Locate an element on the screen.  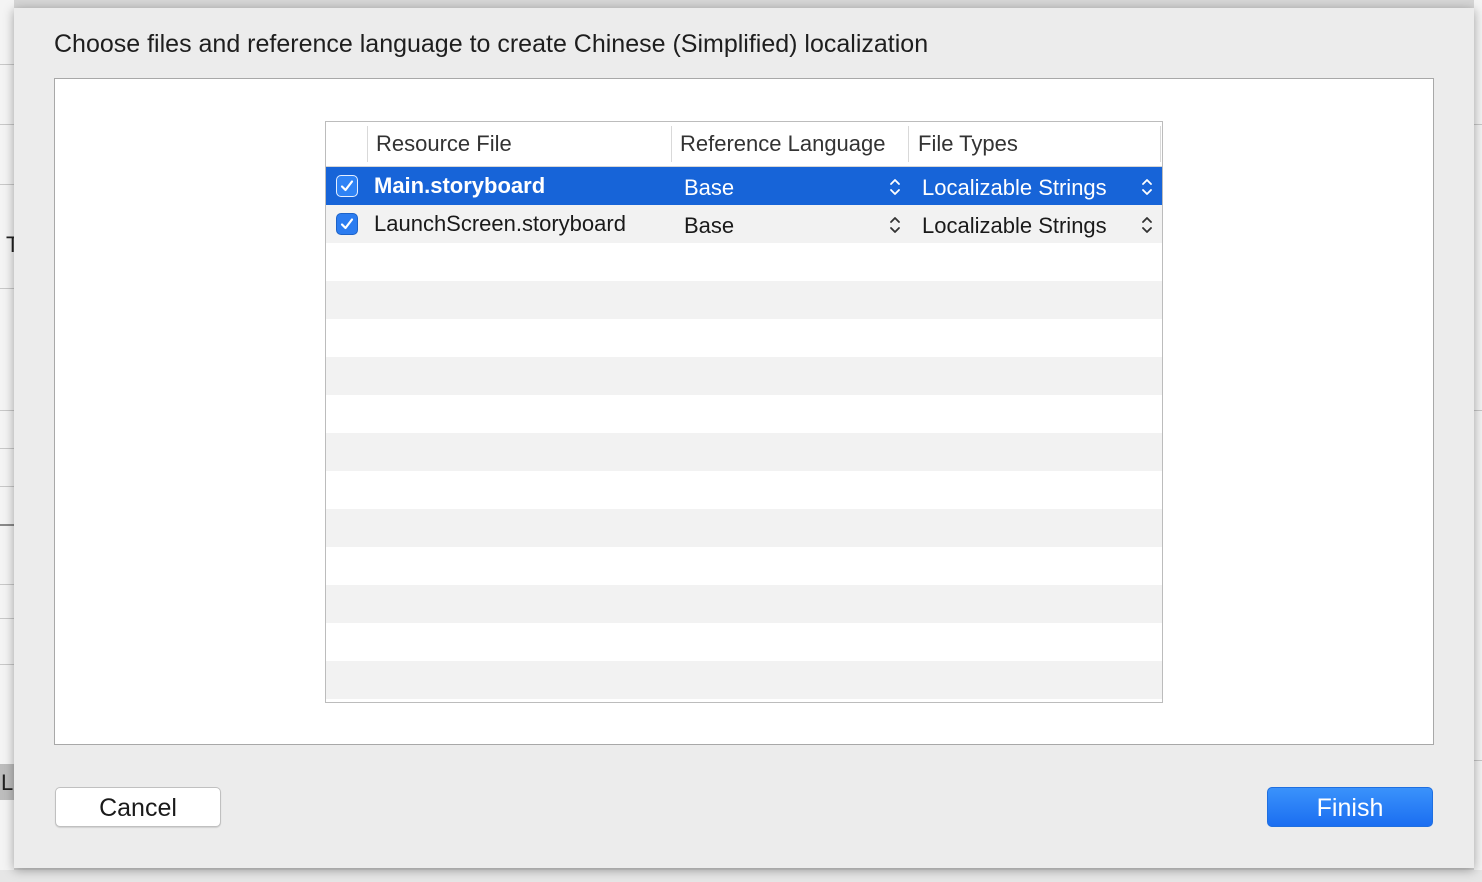
background-window-left-edge: T L is located at coordinates (9, 441).